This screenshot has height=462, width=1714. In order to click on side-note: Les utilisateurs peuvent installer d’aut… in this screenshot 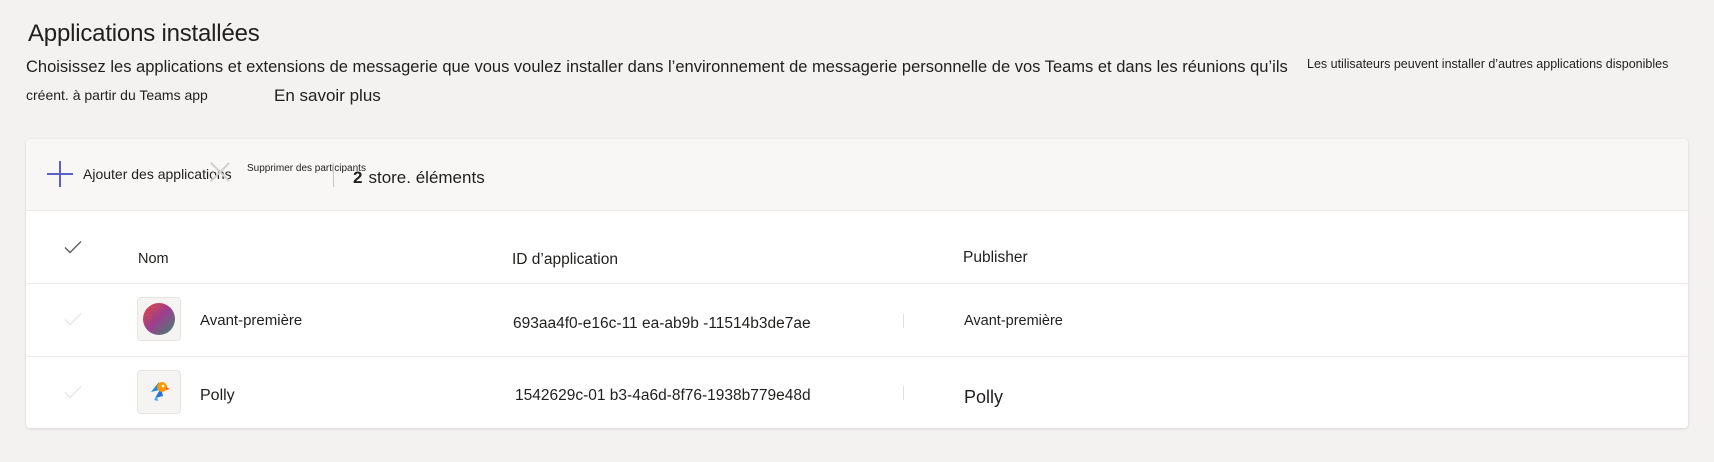, I will do `click(1488, 64)`.